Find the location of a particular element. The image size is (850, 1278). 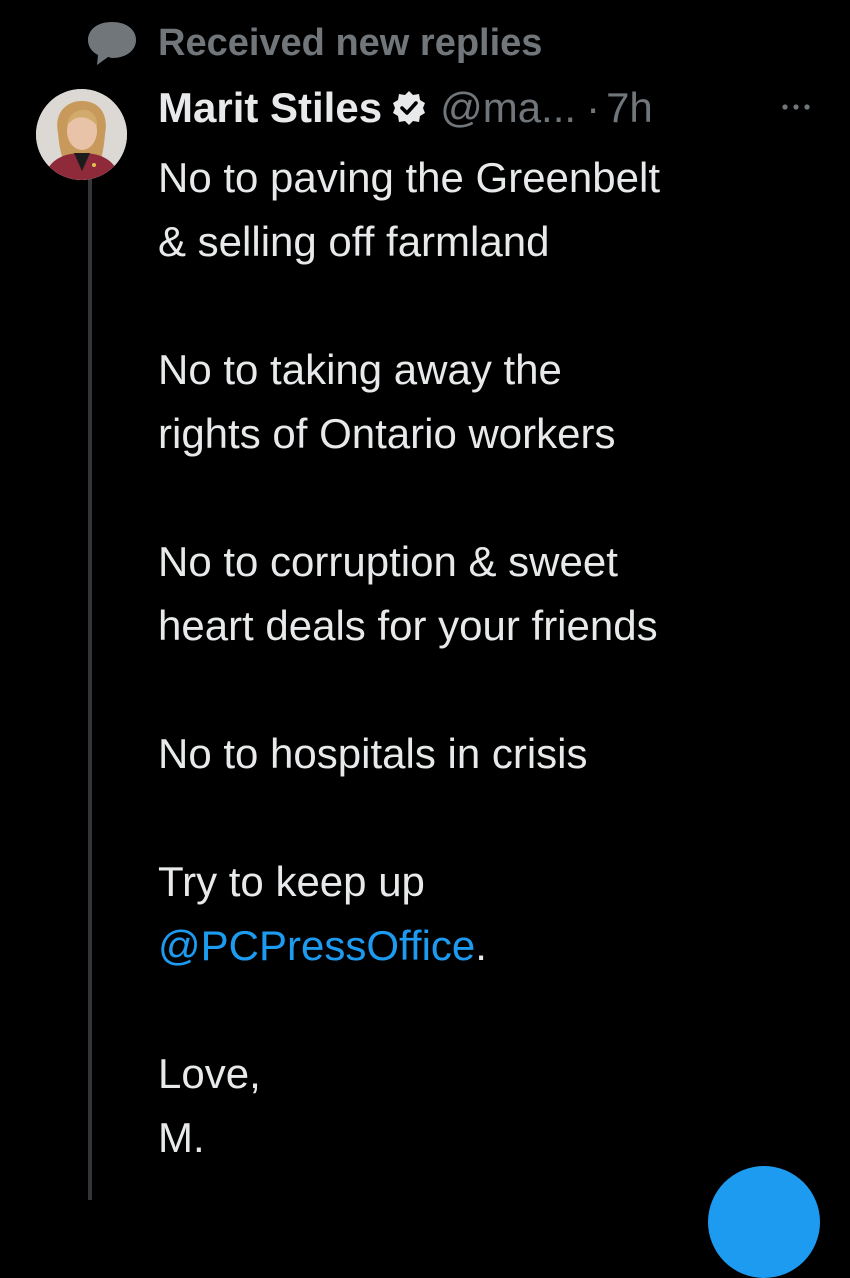

context-label: Received new replies is located at coordinates (350, 42).